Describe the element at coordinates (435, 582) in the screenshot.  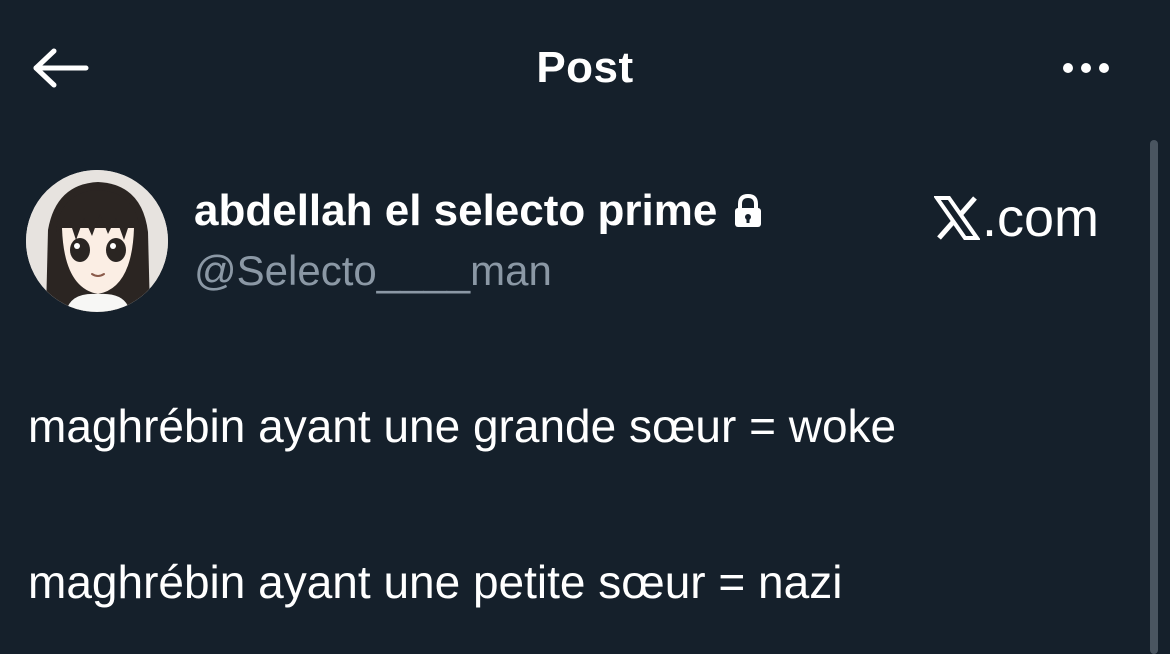
I see `tweet-text-line: maghrébin ayant une petite sœur = nazi` at that location.